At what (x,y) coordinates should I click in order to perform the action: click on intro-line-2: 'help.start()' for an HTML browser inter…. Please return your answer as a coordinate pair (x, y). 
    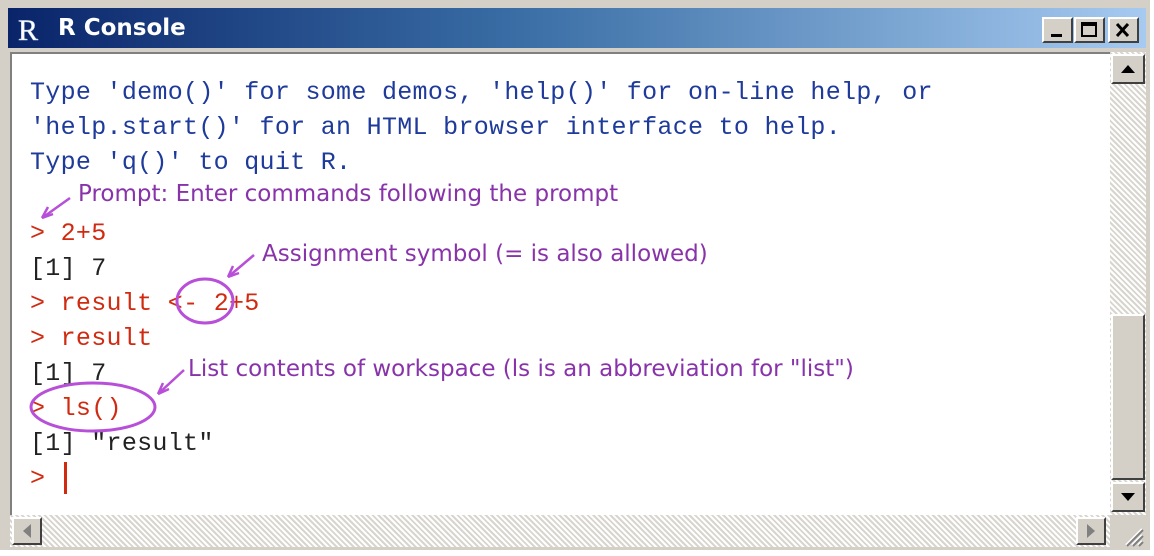
    Looking at the image, I should click on (436, 127).